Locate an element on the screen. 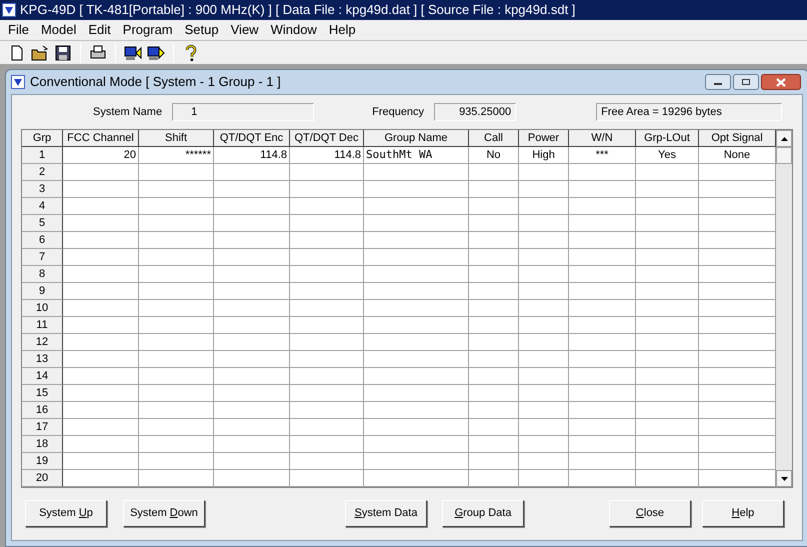  dialog-button: System Up is located at coordinates (66, 513).